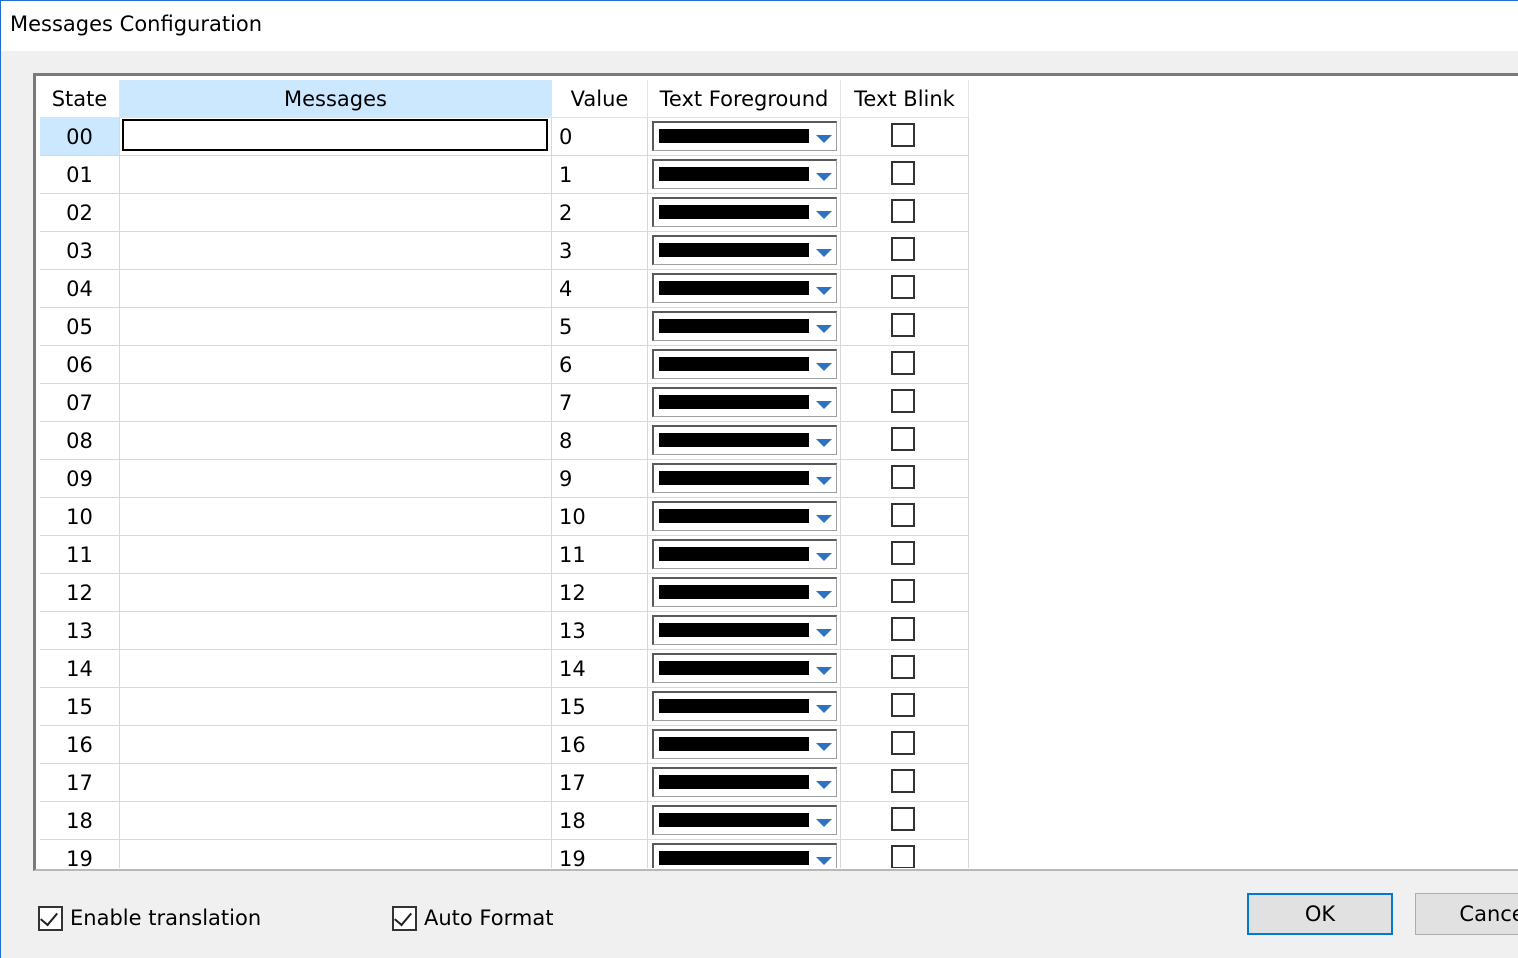  Describe the element at coordinates (80, 707) in the screenshot. I see `state-cell: 15` at that location.